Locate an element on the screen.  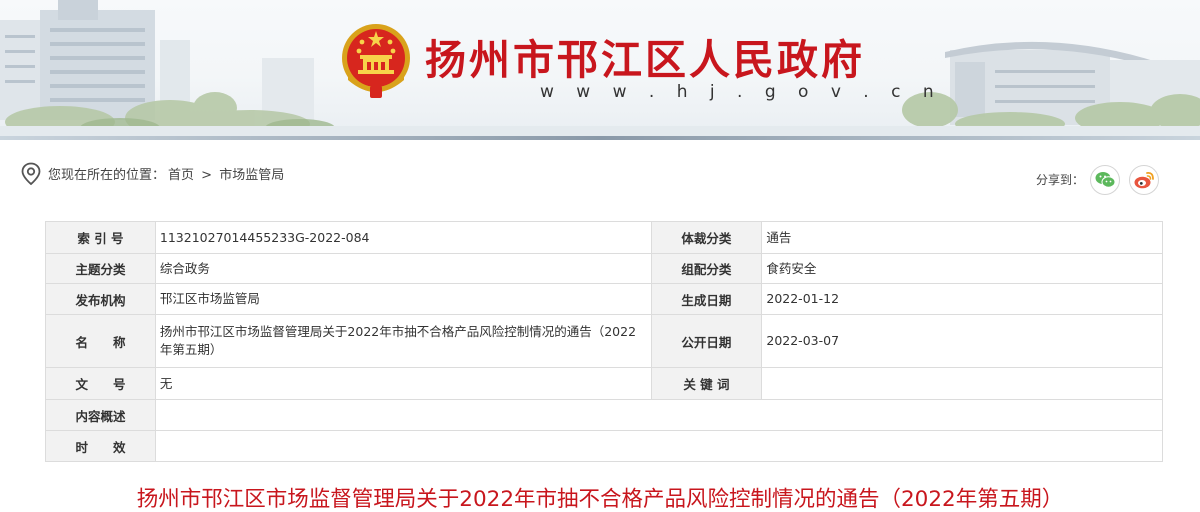
location-pin-icon is located at coordinates (31, 174).